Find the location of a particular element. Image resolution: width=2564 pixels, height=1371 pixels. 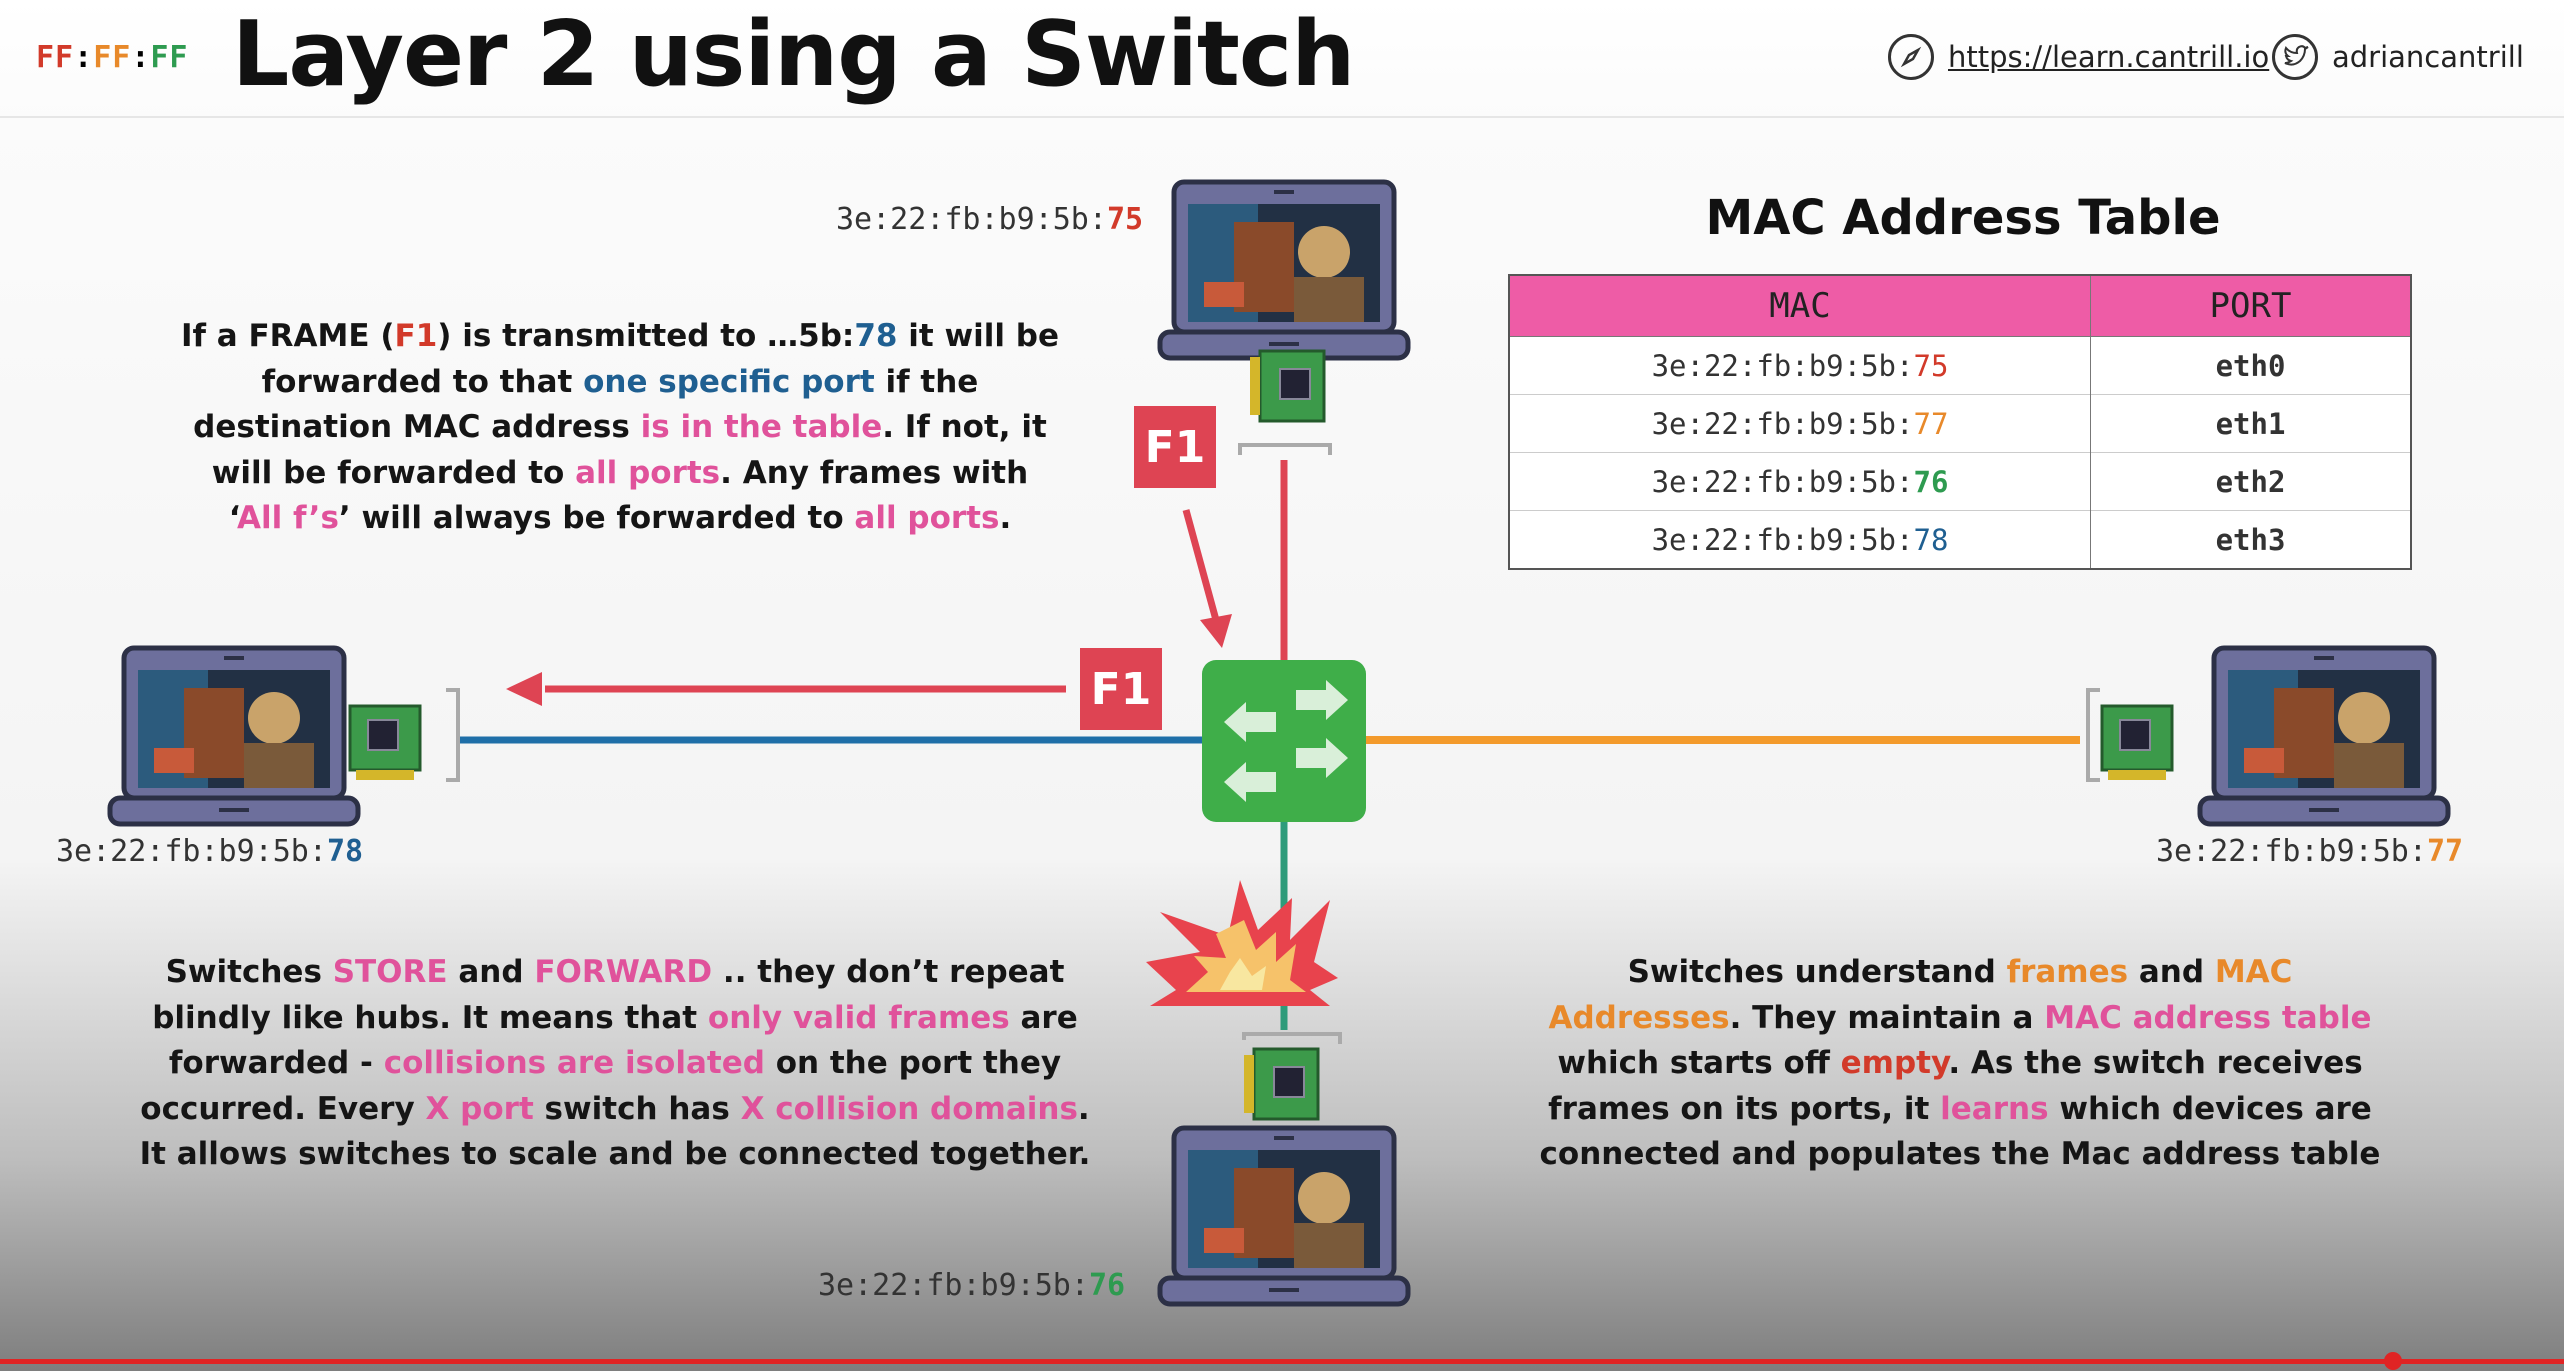

laptop-left is located at coordinates (234, 736).